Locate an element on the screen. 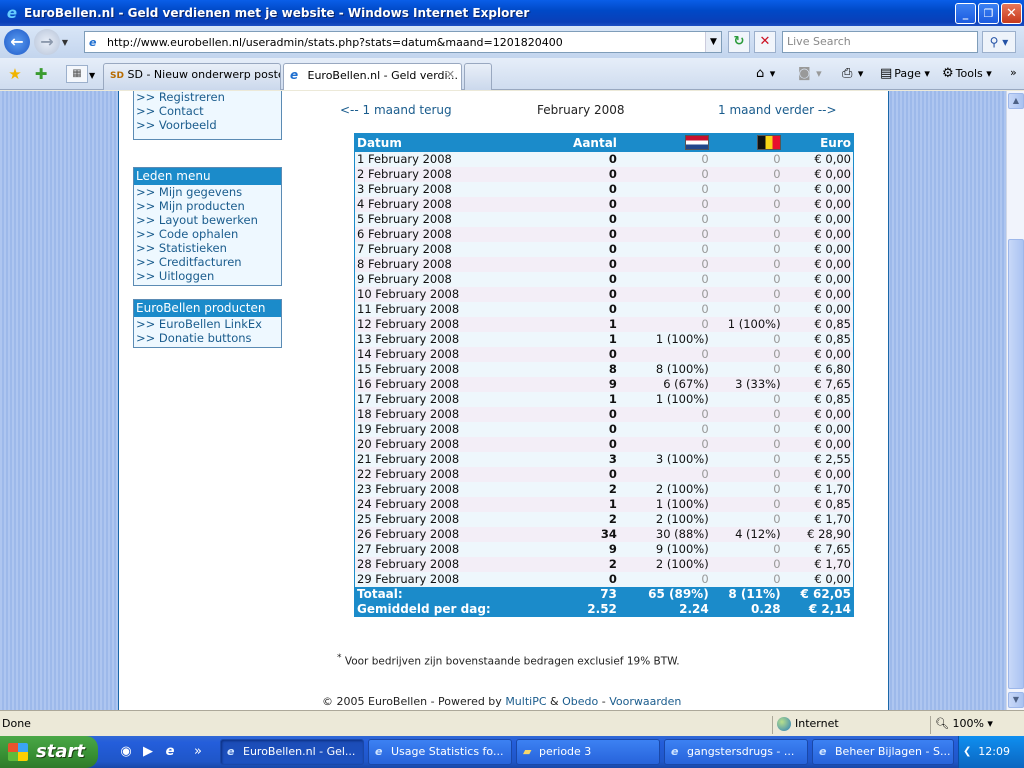  start-label: start is located at coordinates (60, 751).